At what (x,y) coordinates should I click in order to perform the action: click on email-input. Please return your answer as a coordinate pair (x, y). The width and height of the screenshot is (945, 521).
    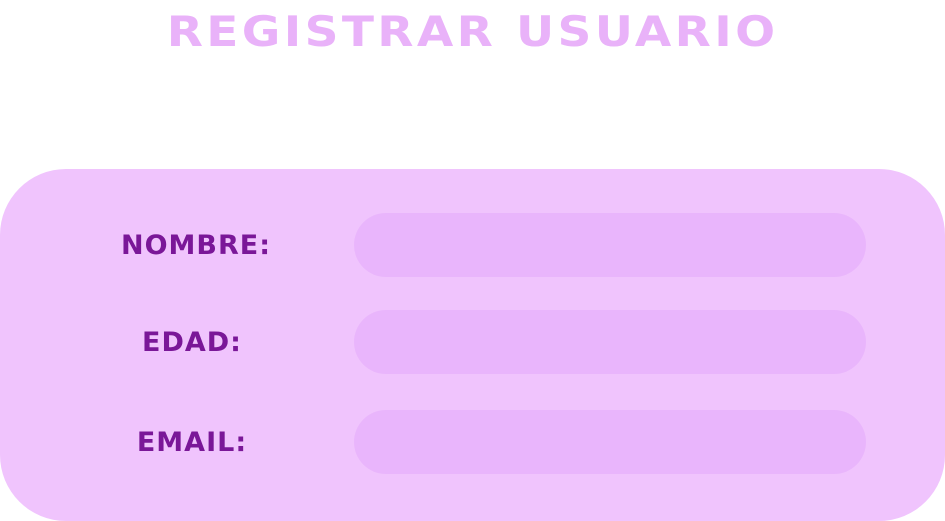
    Looking at the image, I should click on (610, 442).